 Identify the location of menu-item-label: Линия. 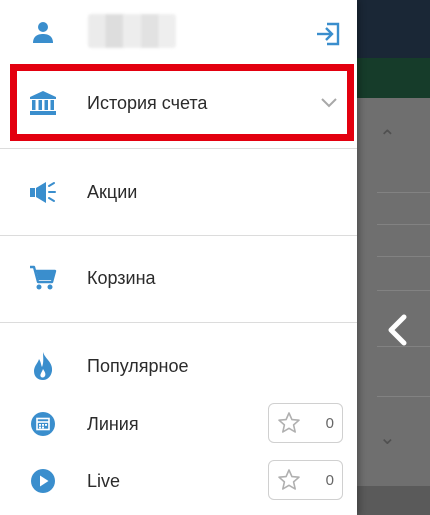
(113, 424).